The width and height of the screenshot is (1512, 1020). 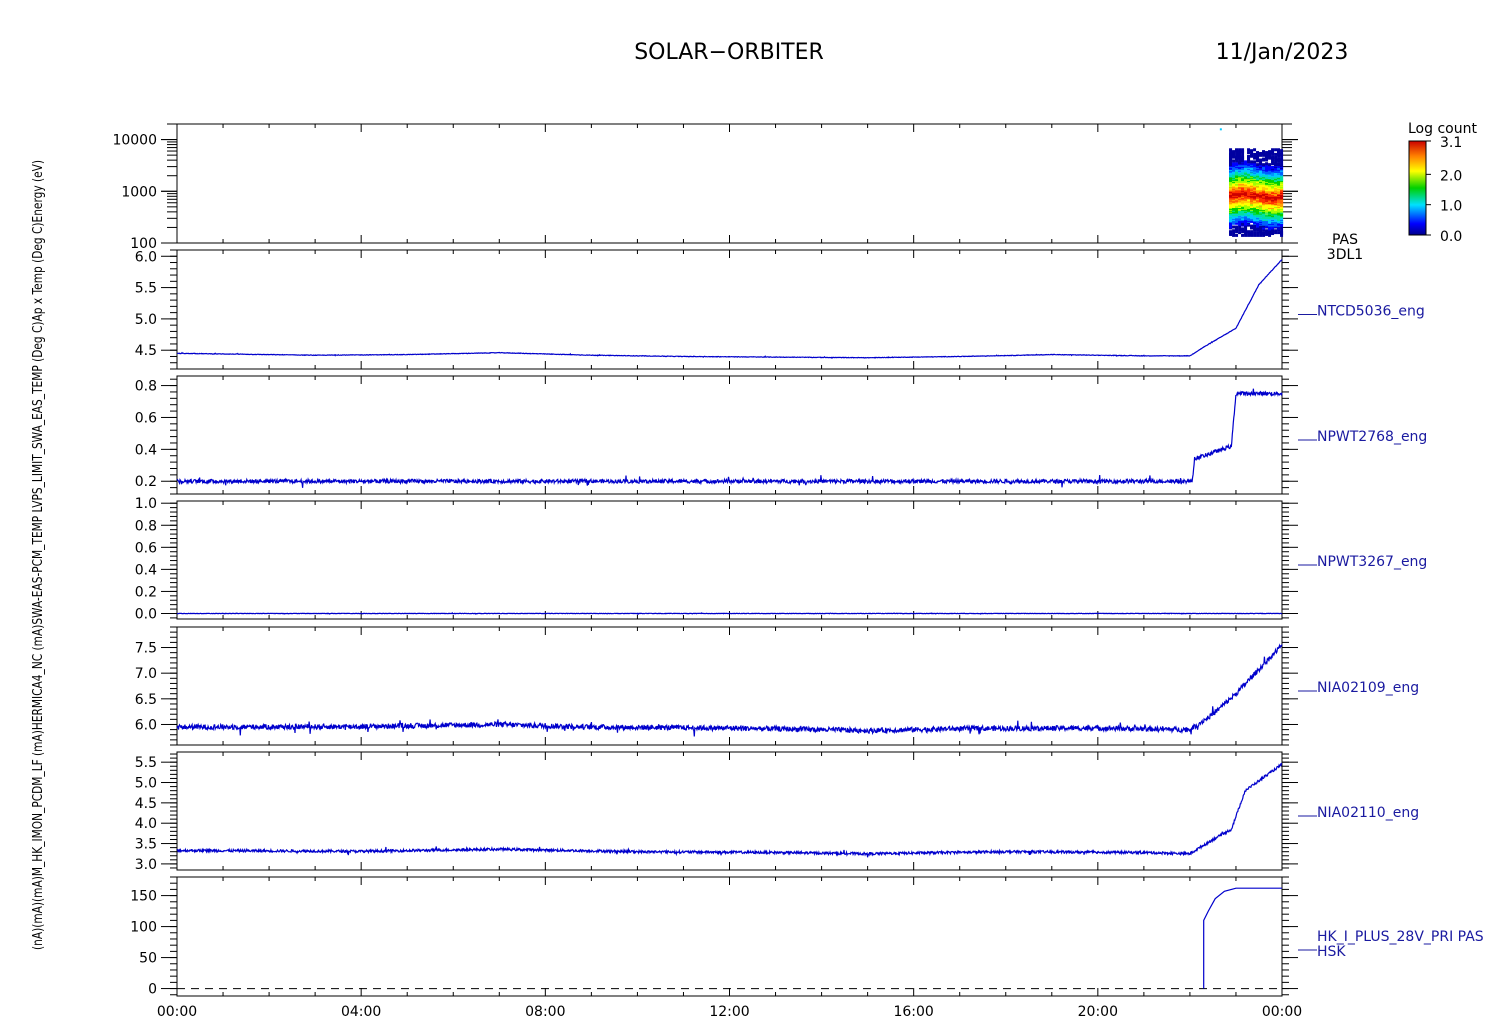 I want to click on y-tick-label: 4.0, so click(x=146, y=824).